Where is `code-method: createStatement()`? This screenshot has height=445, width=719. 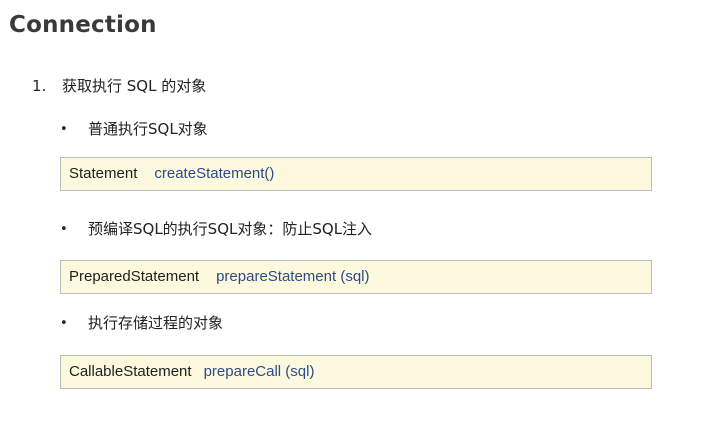 code-method: createStatement() is located at coordinates (214, 173).